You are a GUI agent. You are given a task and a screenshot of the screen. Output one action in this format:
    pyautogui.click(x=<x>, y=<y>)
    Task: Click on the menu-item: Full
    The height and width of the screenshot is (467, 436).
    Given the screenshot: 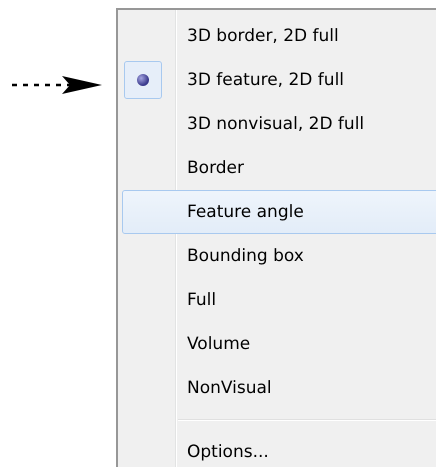 What is the action you would take?
    pyautogui.click(x=279, y=300)
    